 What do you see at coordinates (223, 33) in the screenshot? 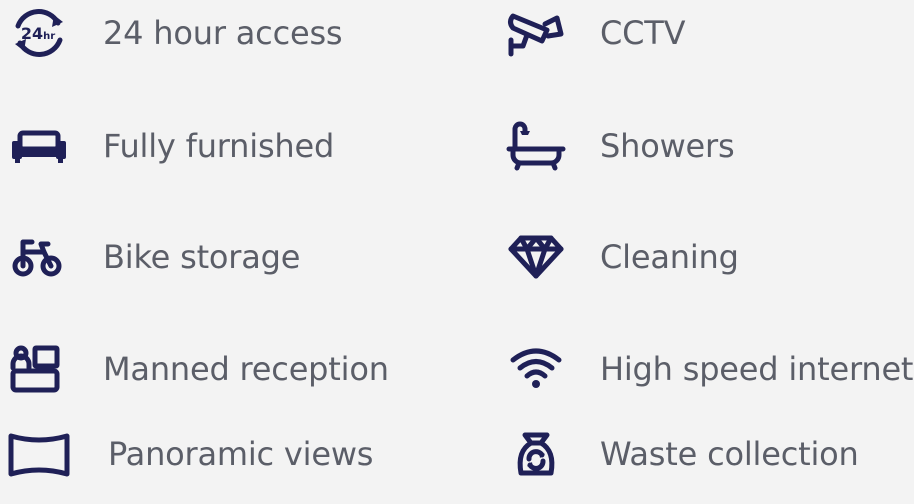
I see `amenity-label: 24 hour access` at bounding box center [223, 33].